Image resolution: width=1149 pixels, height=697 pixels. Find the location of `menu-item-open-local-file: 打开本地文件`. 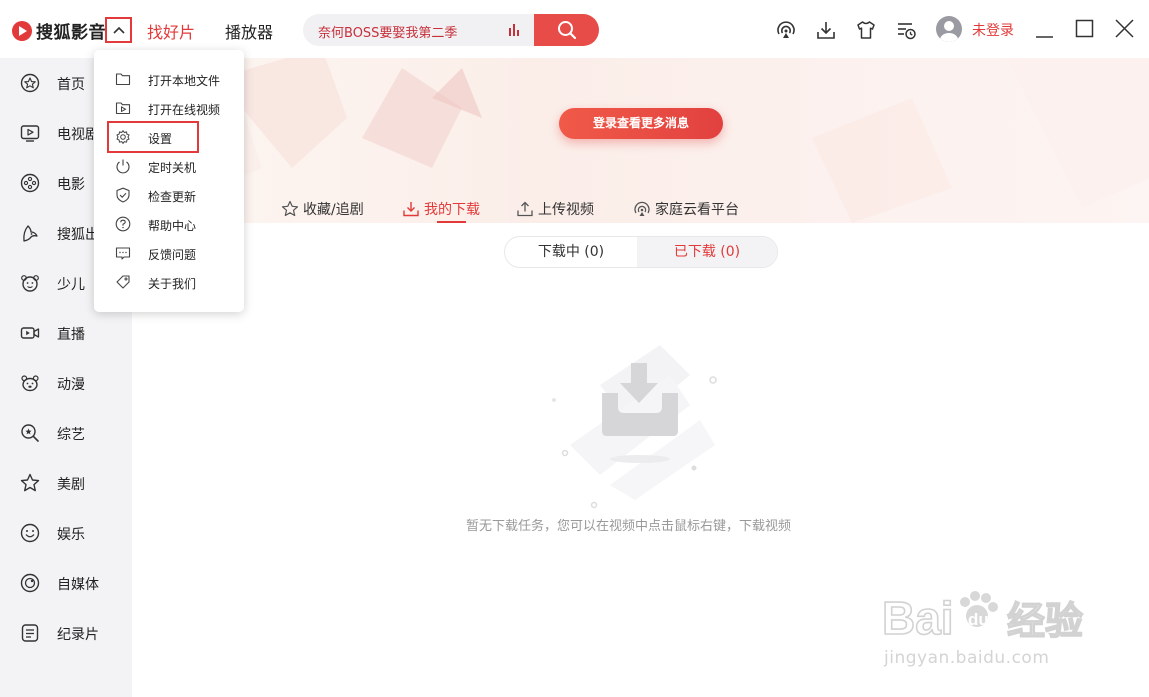

menu-item-open-local-file: 打开本地文件 is located at coordinates (169, 79).